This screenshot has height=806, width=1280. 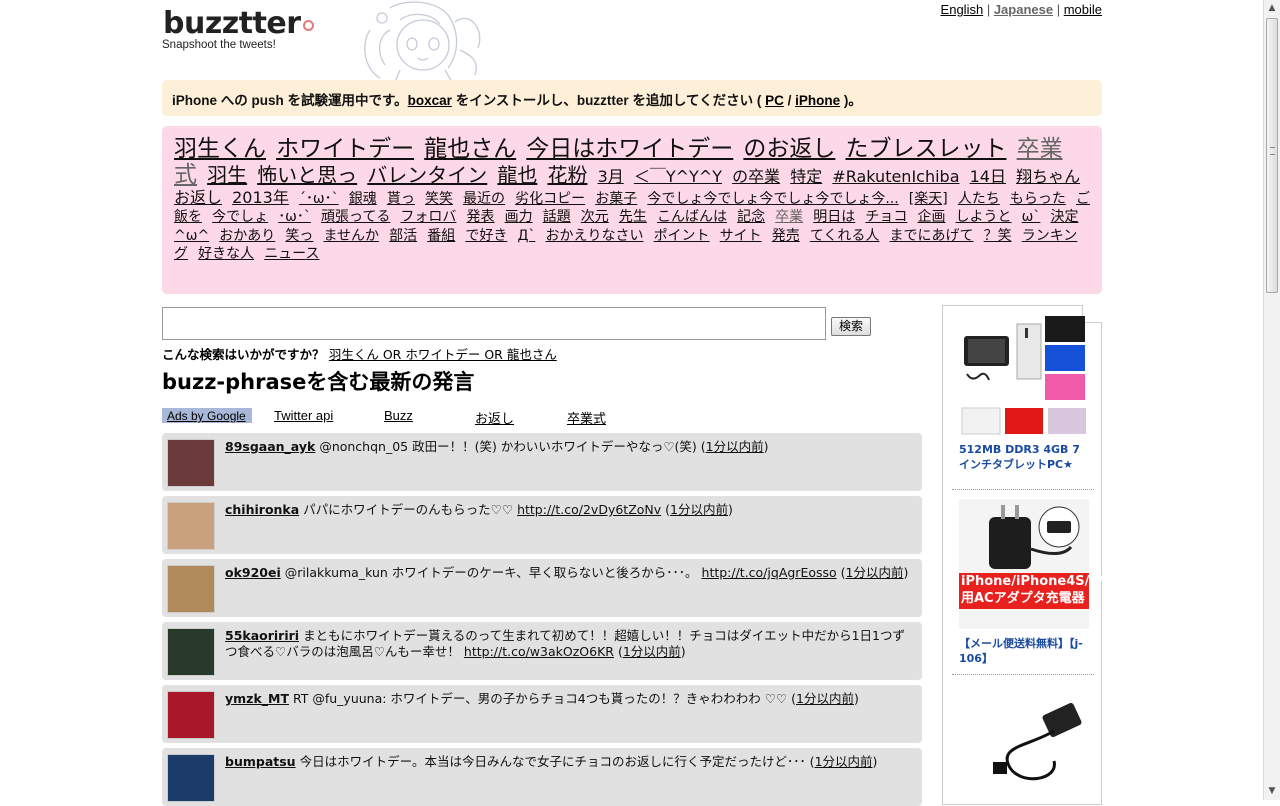 I want to click on cloud-phrase-link: 今日はホワイトデー, so click(x=629, y=149).